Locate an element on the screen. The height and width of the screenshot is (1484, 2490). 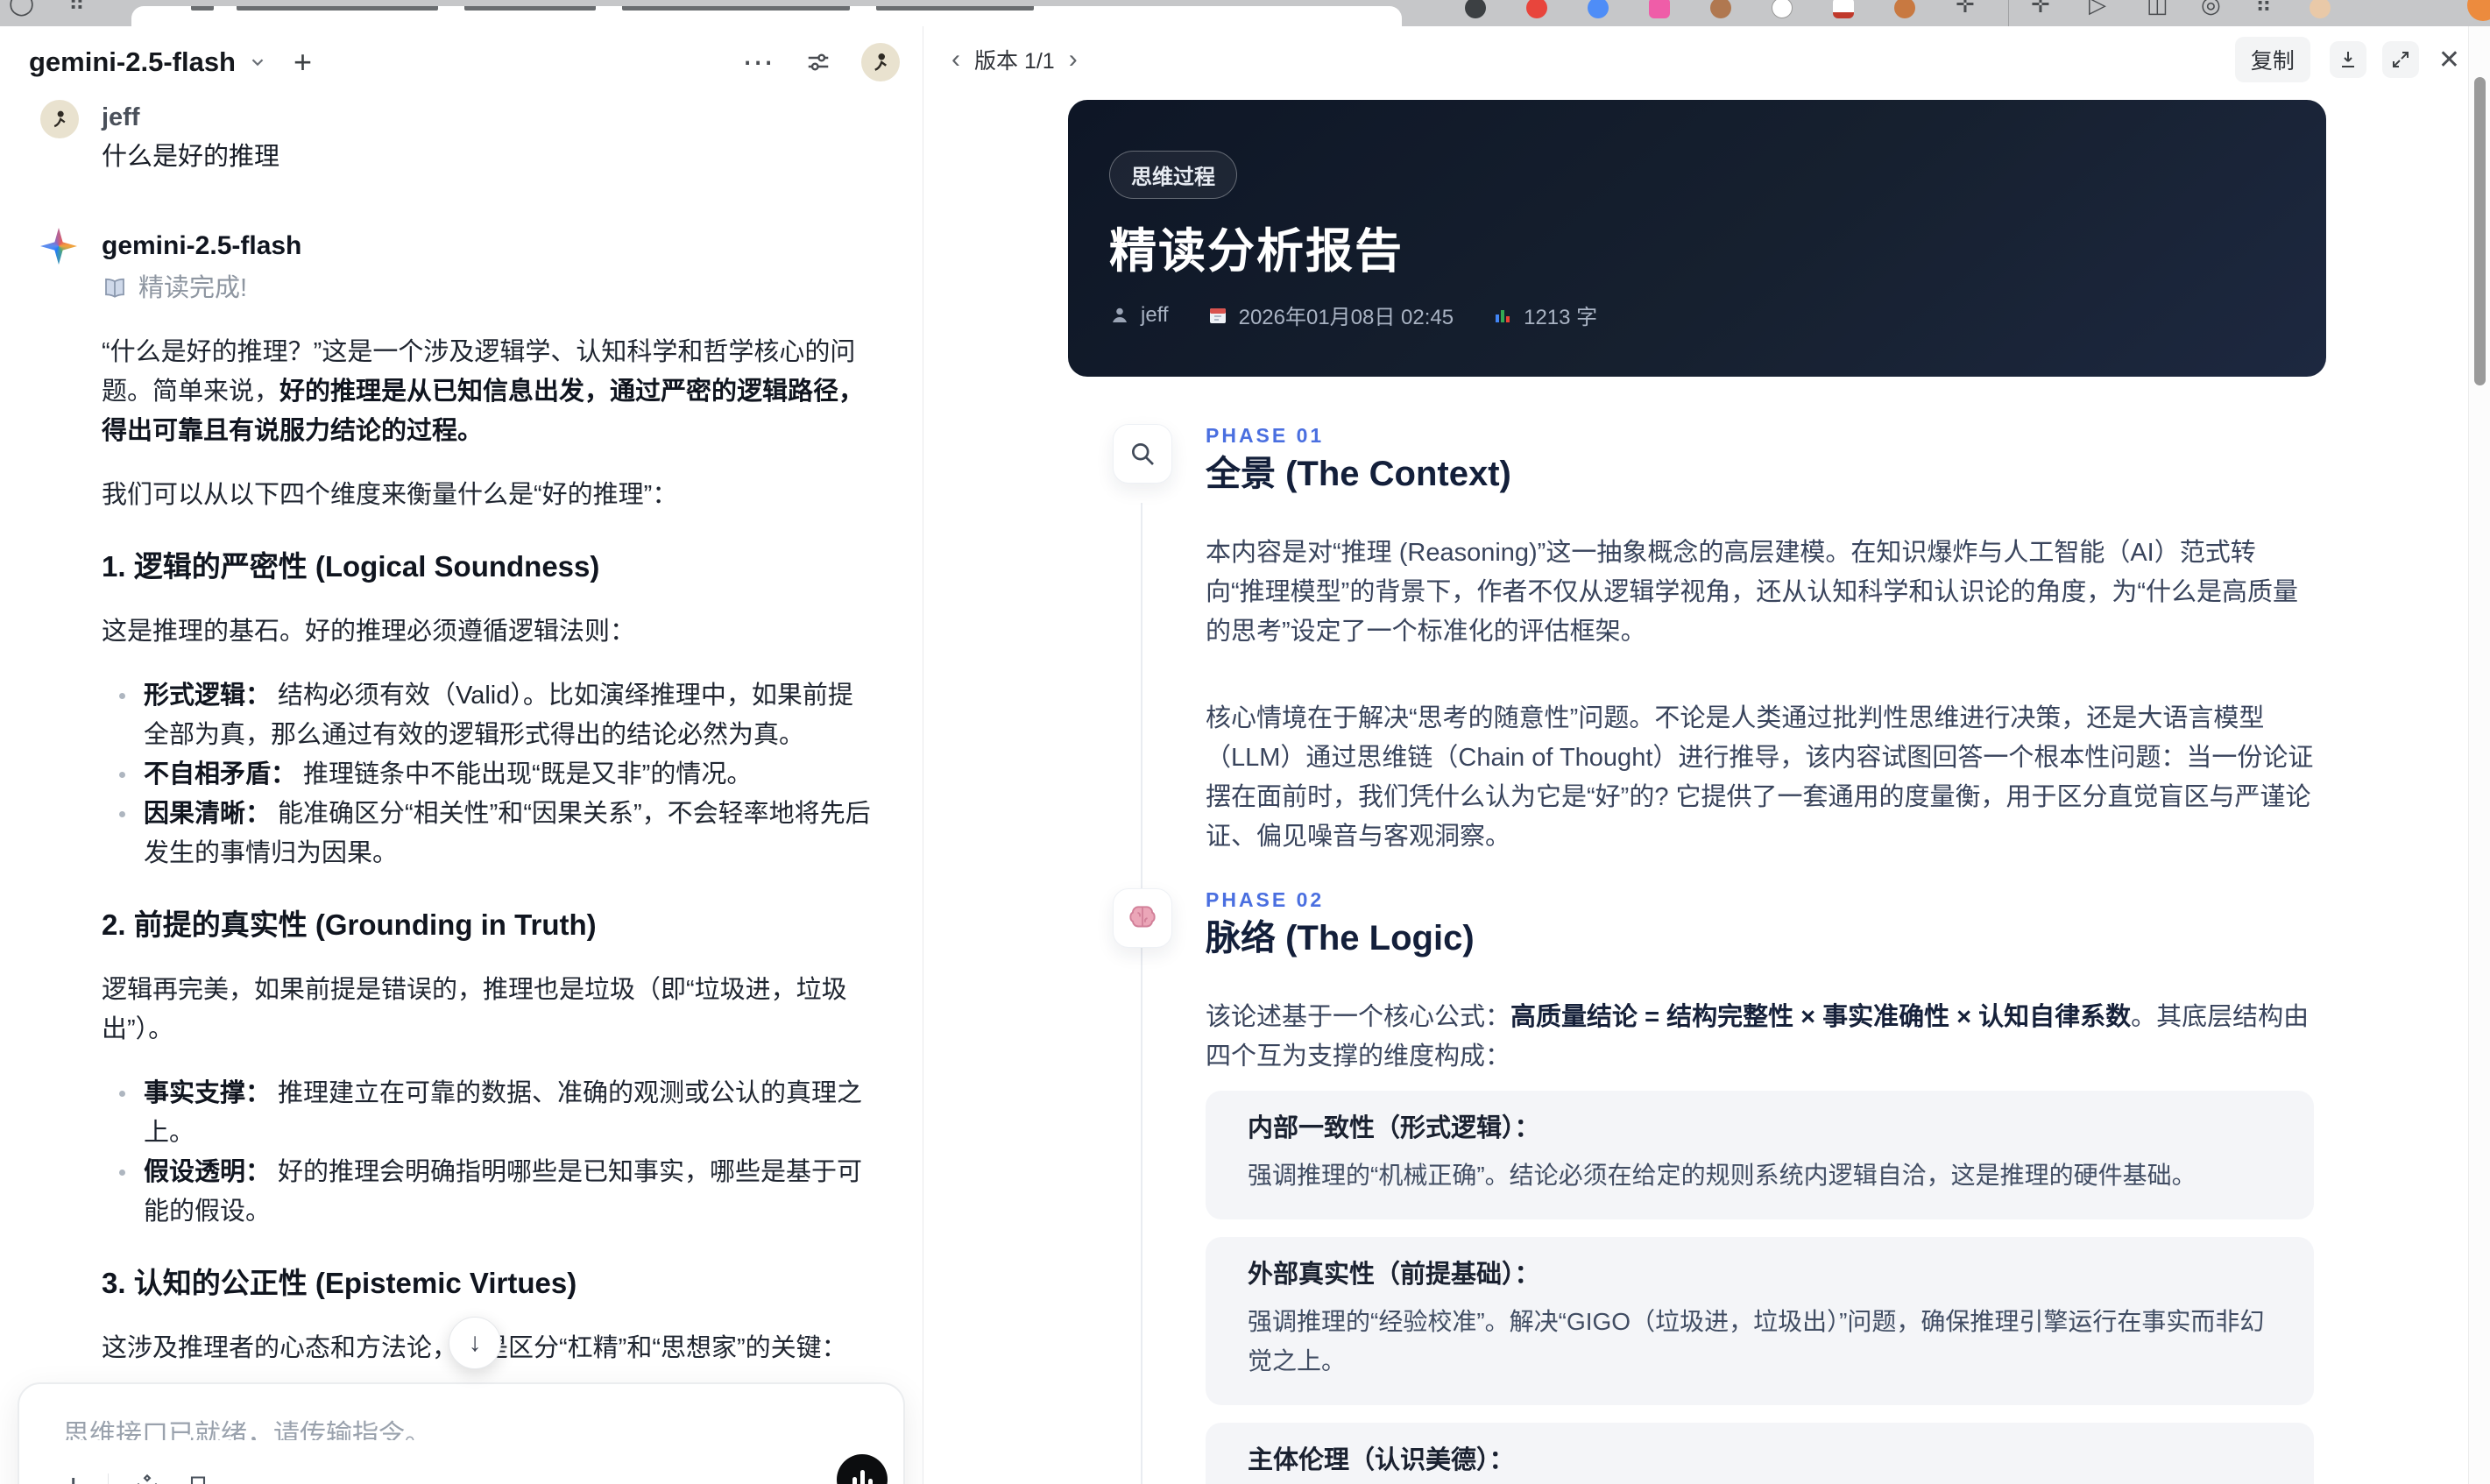
composer-divider is located at coordinates (109, 1478).